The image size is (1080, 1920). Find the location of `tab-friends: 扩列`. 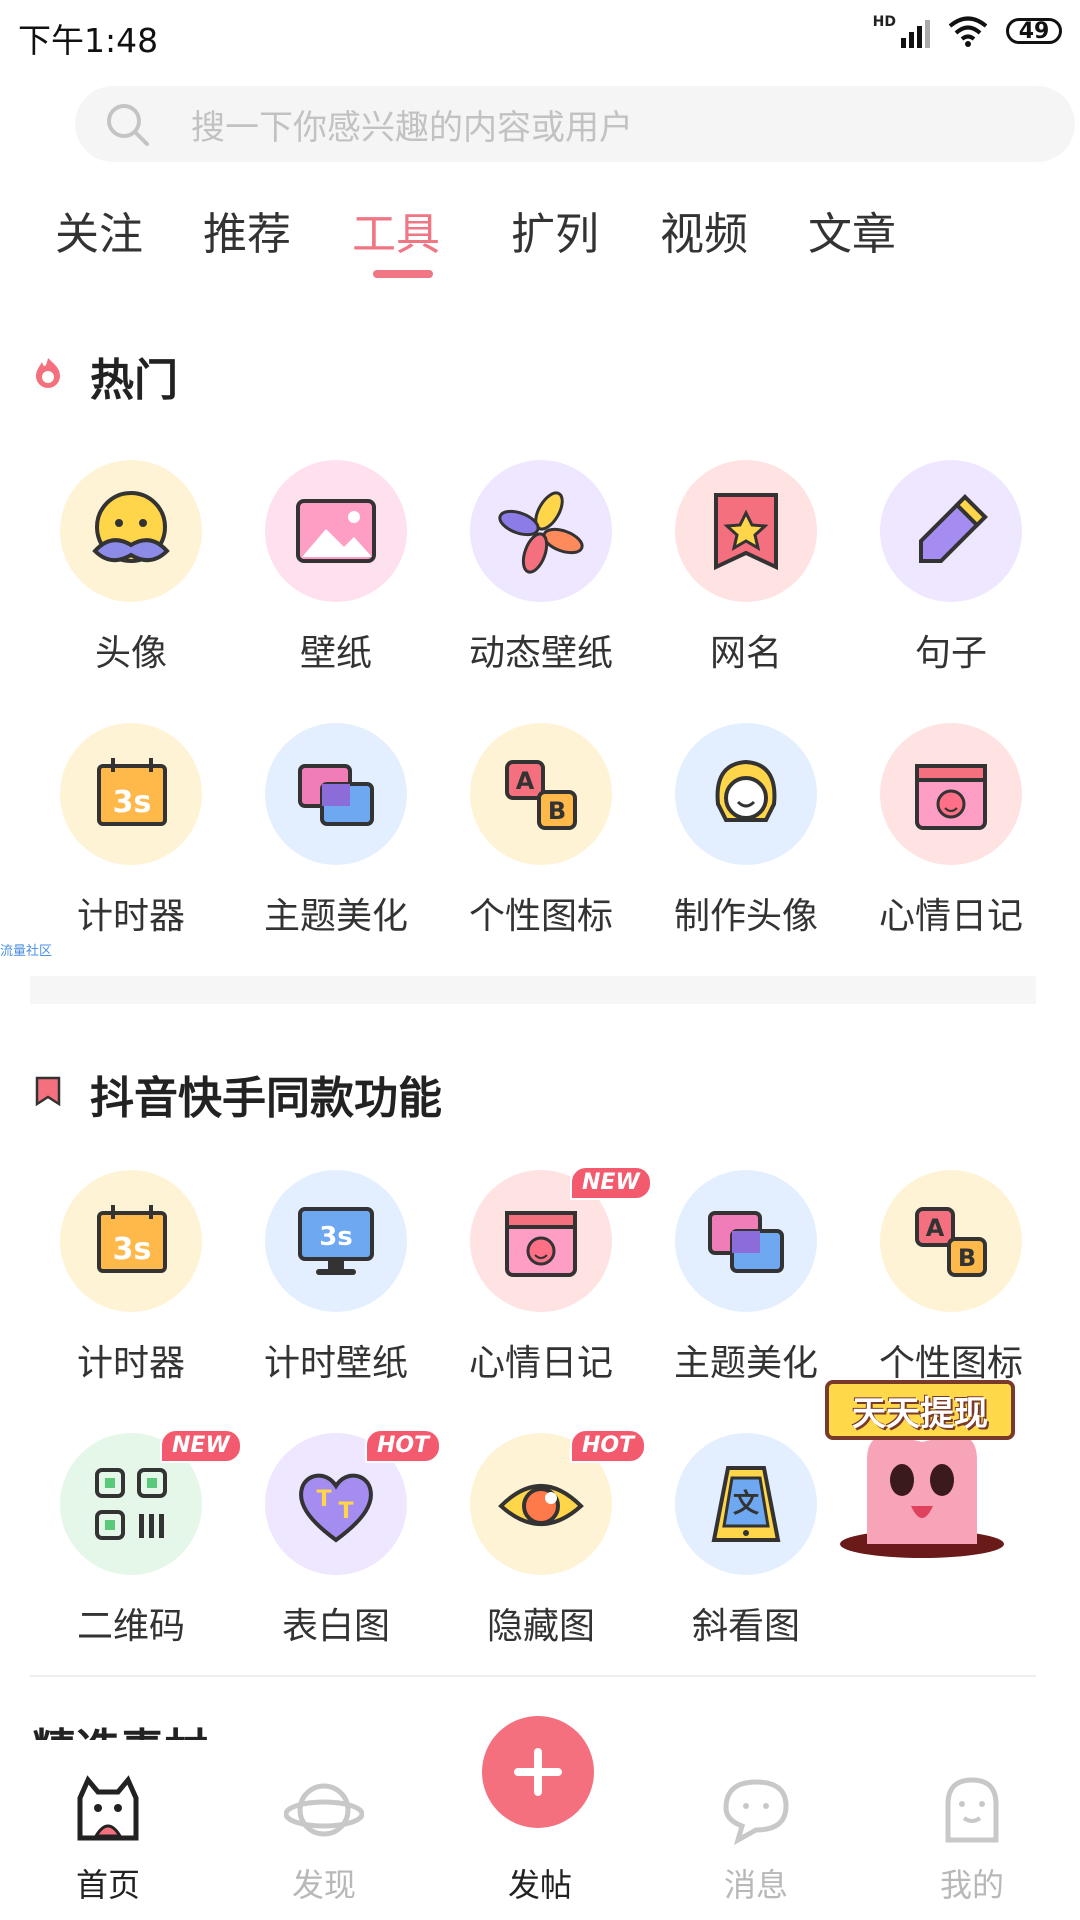

tab-friends: 扩列 is located at coordinates (555, 230).